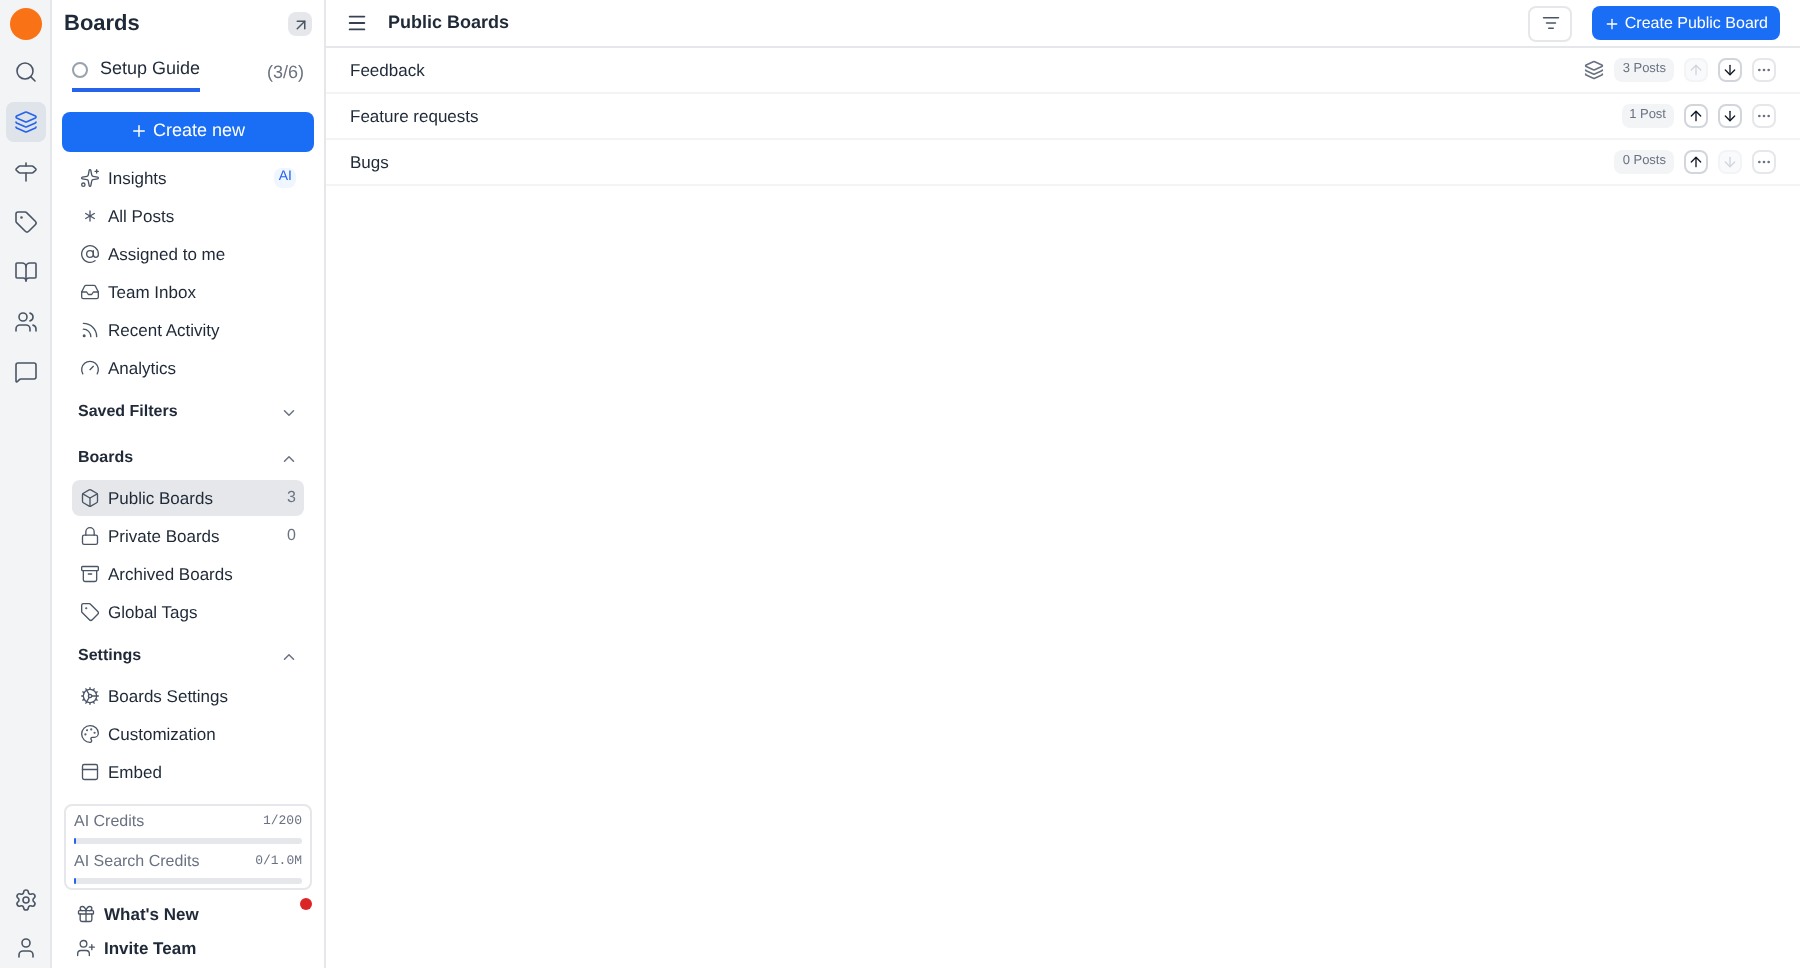 The width and height of the screenshot is (1800, 968). What do you see at coordinates (188, 696) in the screenshot?
I see `nav-item: Boards Settings` at bounding box center [188, 696].